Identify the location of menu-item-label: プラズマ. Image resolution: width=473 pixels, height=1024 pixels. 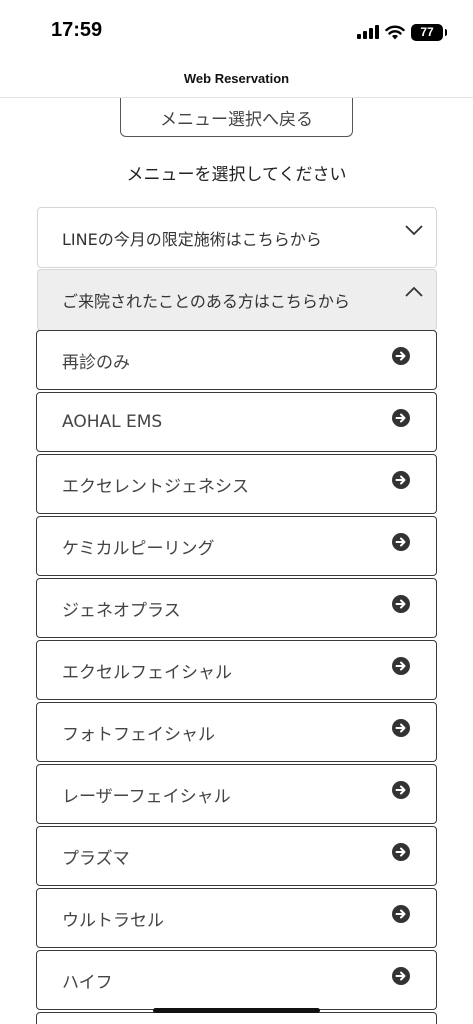
(96, 858).